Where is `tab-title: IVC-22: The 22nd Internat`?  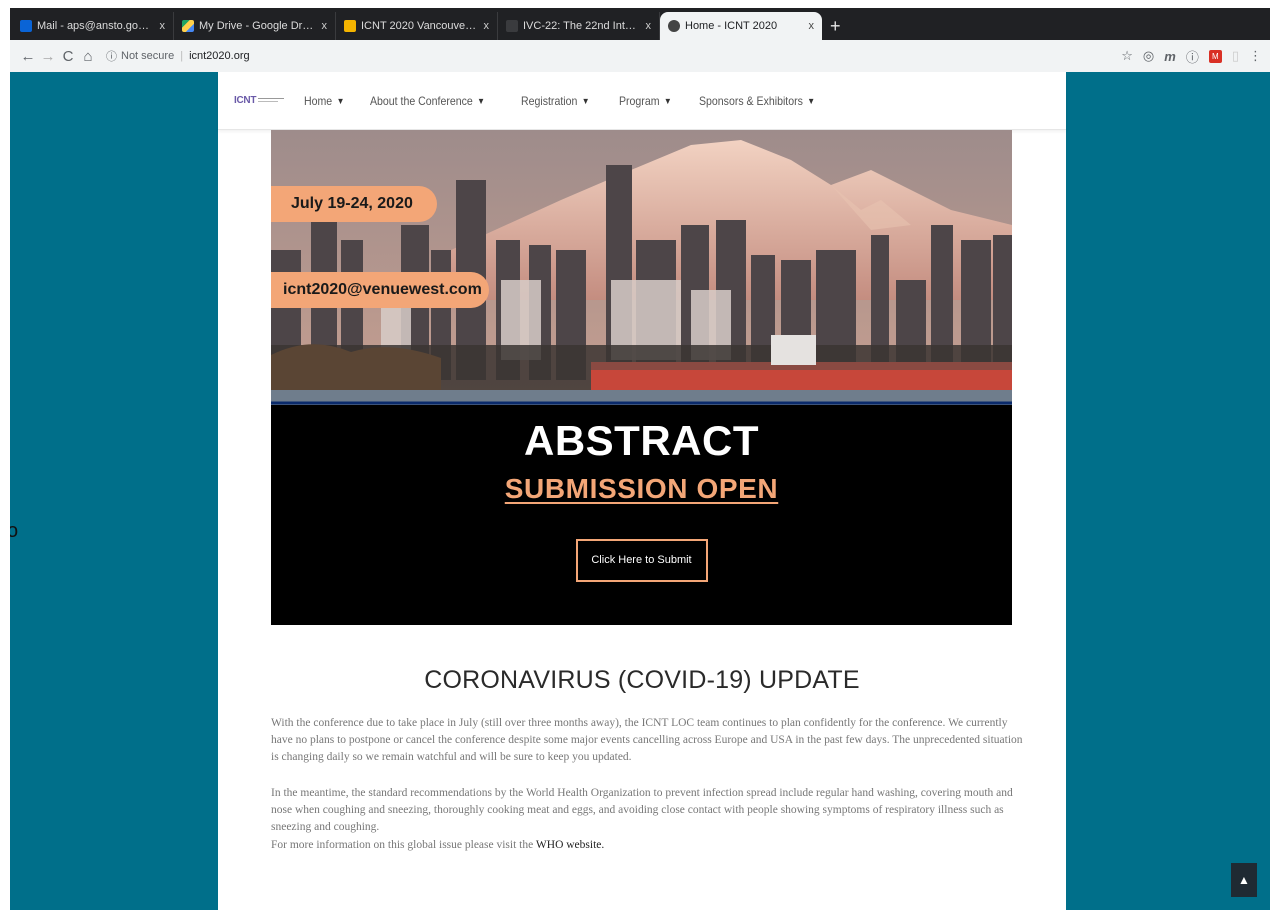 tab-title: IVC-22: The 22nd Internat is located at coordinates (581, 26).